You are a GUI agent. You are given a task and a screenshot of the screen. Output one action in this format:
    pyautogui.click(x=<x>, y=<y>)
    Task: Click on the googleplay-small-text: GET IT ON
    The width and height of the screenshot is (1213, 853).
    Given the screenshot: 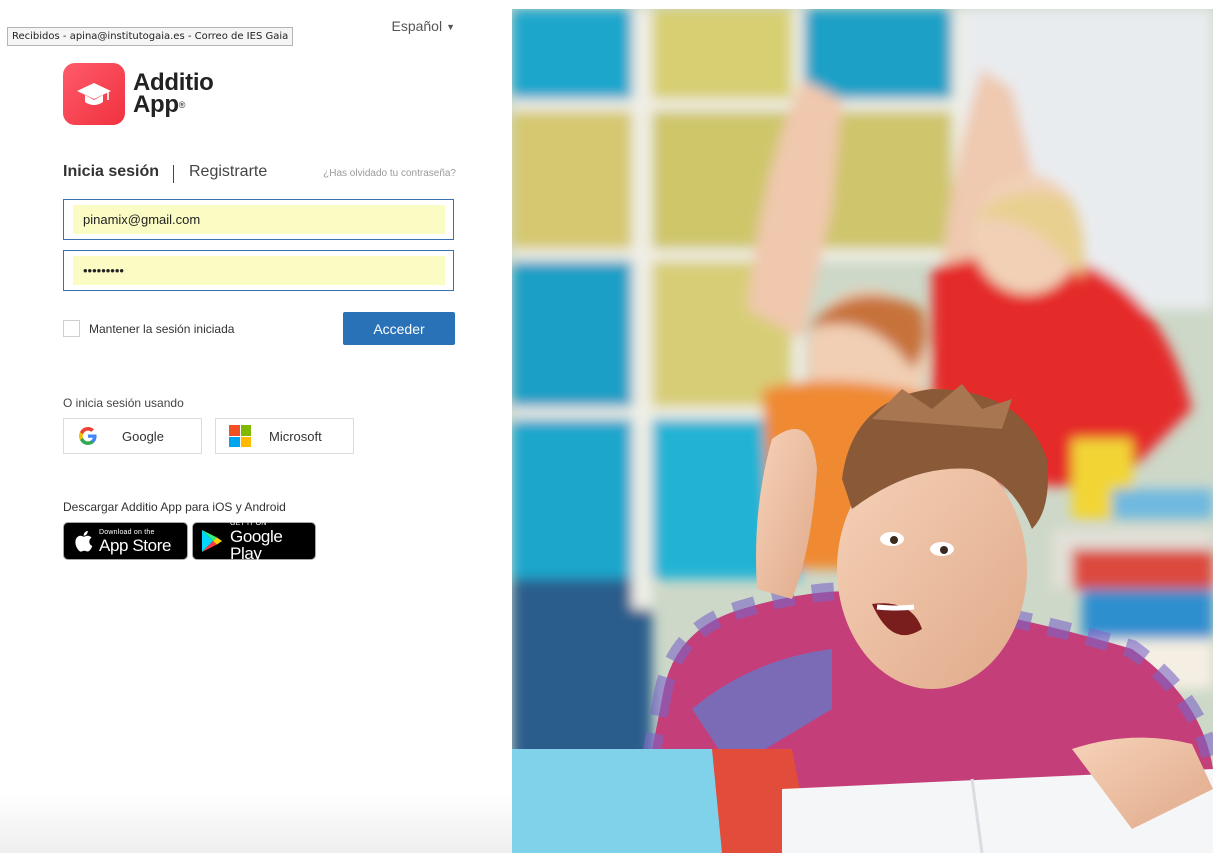 What is the action you would take?
    pyautogui.click(x=248, y=523)
    